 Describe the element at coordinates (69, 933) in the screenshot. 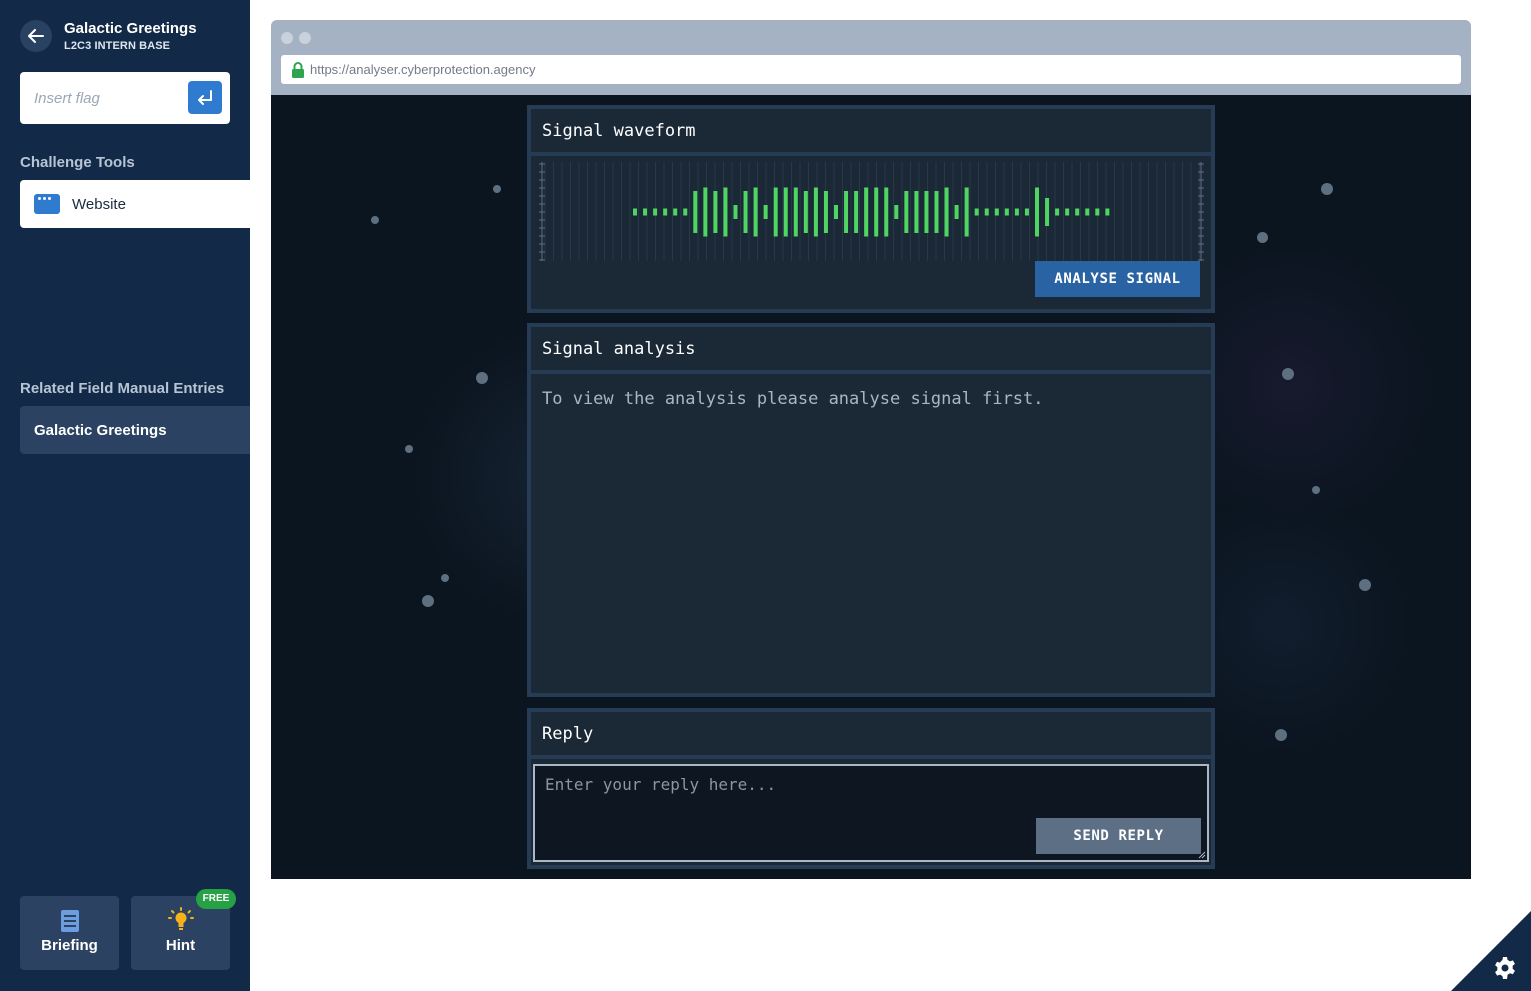

I see `briefing-button: Briefing` at that location.